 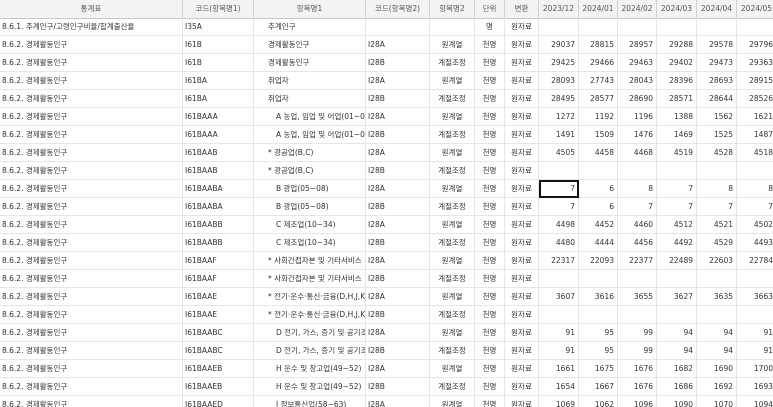 I want to click on header-code2: 코드(항목명2), so click(x=398, y=9).